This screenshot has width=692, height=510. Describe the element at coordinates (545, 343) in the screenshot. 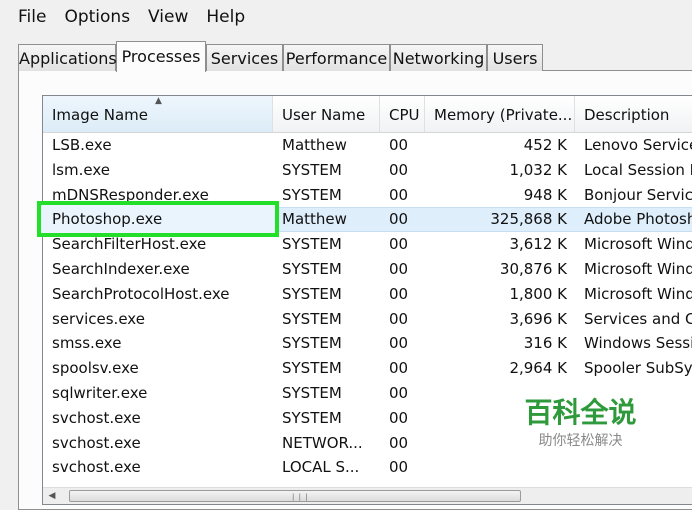

I see `cell-memory: 316 K` at that location.